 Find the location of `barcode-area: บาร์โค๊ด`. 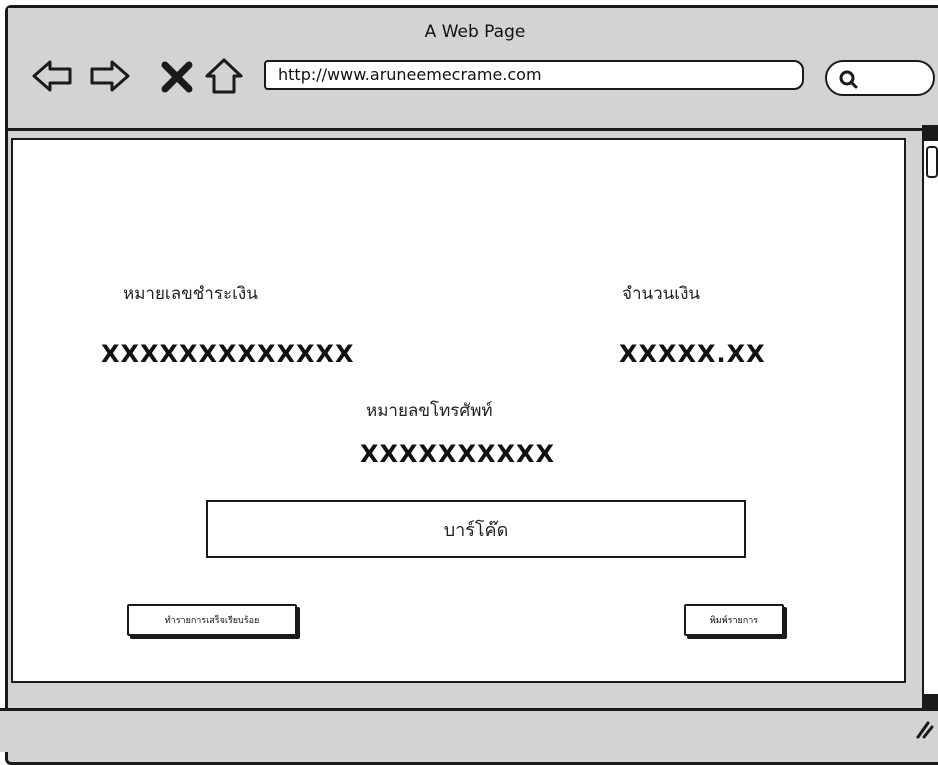

barcode-area: บาร์โค๊ด is located at coordinates (476, 529).